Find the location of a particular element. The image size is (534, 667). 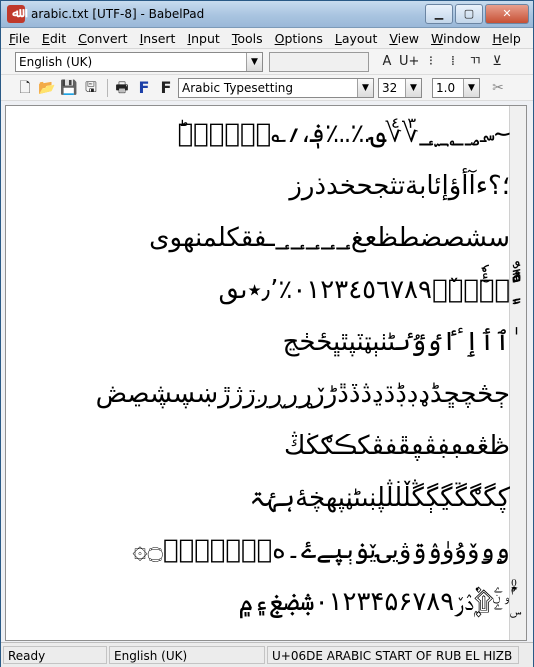

menu-help: Help is located at coordinates (506, 38).